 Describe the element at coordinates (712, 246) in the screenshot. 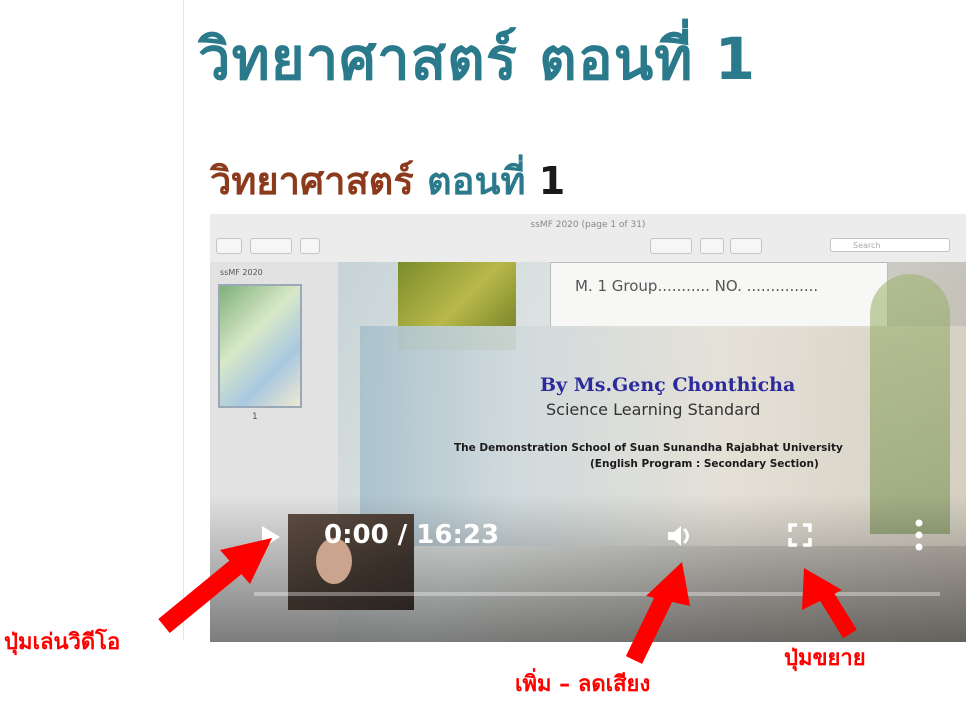

I see `rotate-icon` at that location.